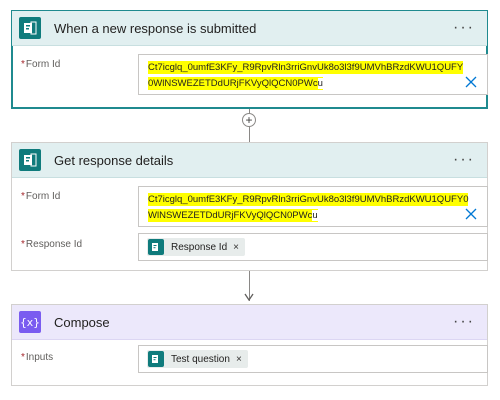 The width and height of the screenshot is (500, 400). I want to click on step-title: Get response details, so click(114, 160).